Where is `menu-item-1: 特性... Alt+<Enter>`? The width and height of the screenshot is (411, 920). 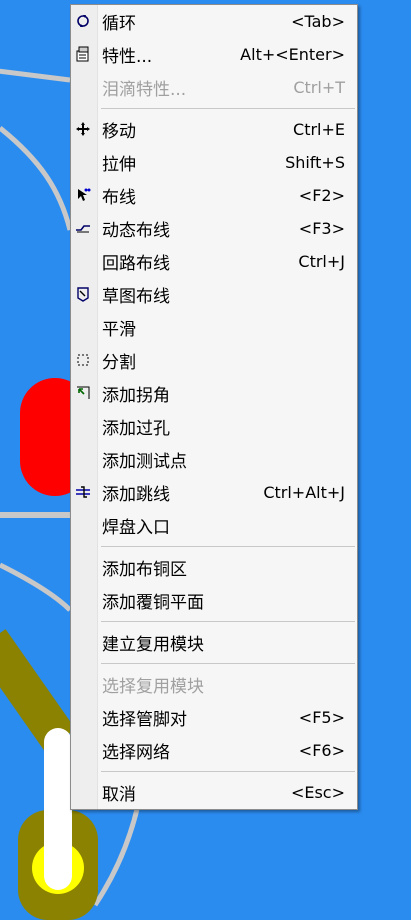
menu-item-1: 特性... Alt+<Enter> is located at coordinates (214, 54).